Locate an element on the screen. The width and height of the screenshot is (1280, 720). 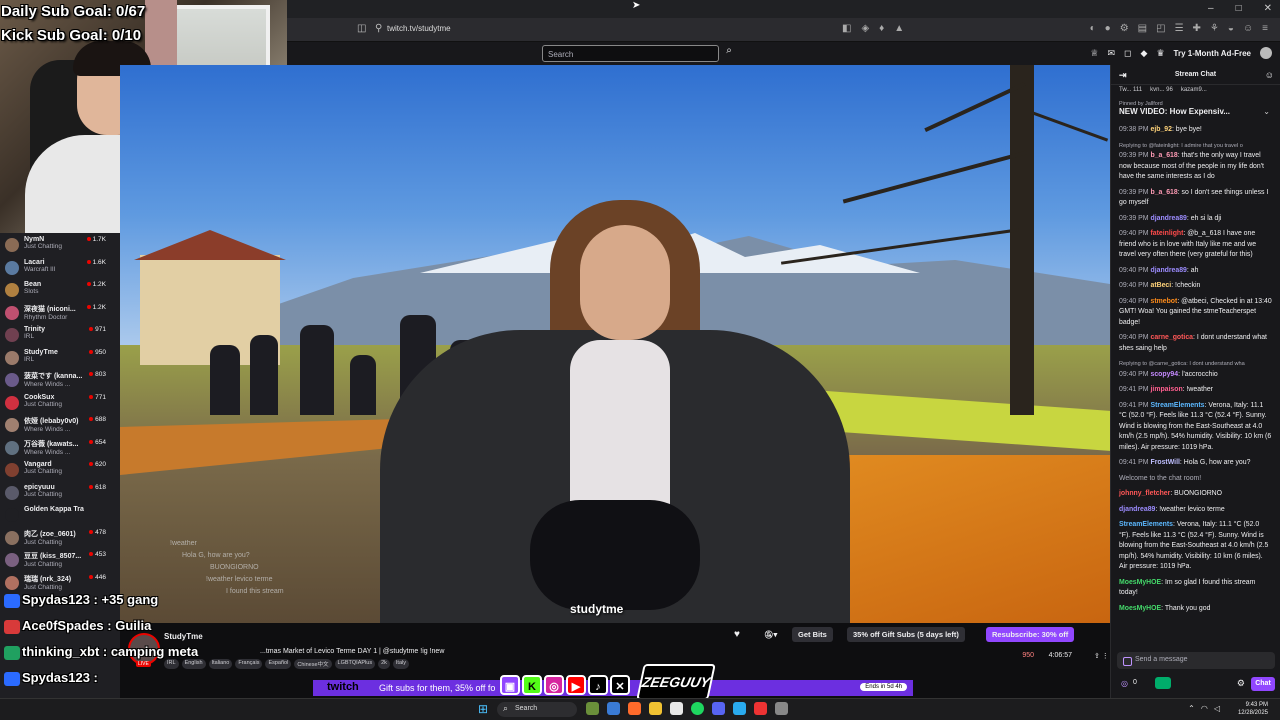
top-gifter: kvn... 96 is located at coordinates (1161, 92).